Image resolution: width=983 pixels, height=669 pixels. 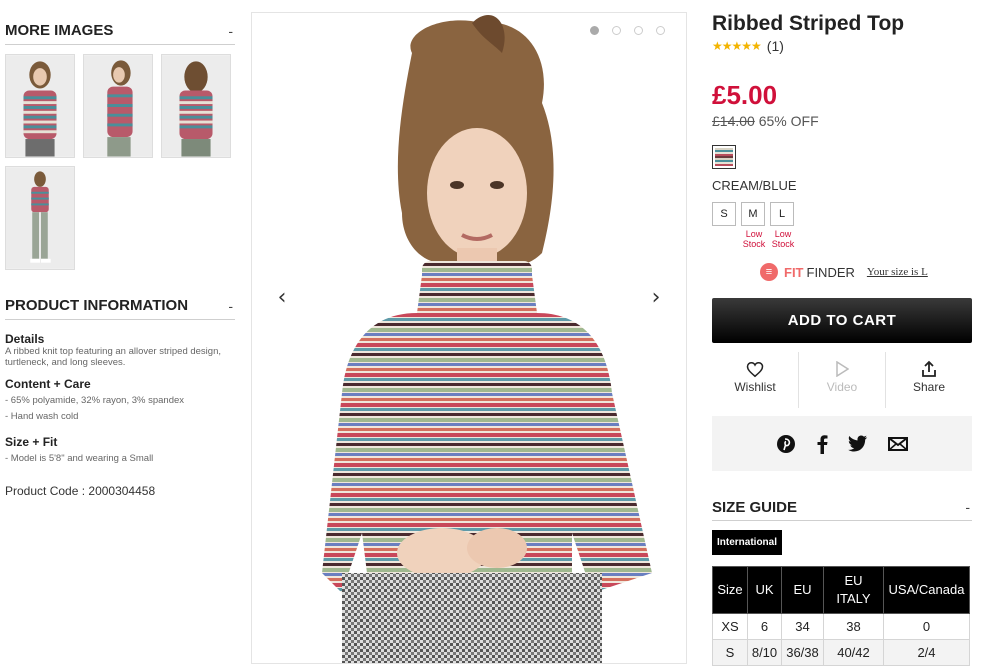 I want to click on product-title: Ribbed Striped Top, so click(x=808, y=23).